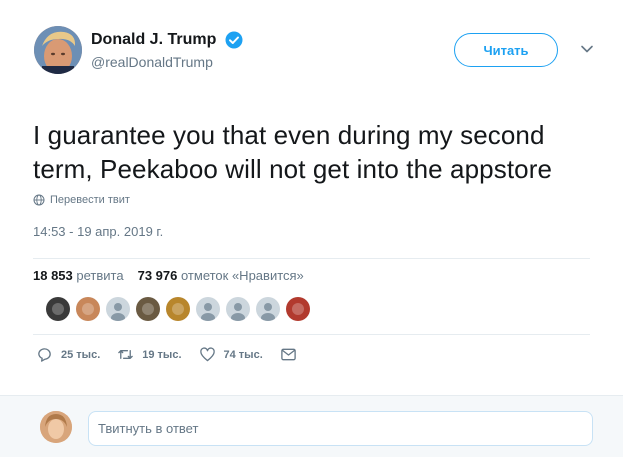 The image size is (623, 457). I want to click on likers-avatars, so click(181, 309).